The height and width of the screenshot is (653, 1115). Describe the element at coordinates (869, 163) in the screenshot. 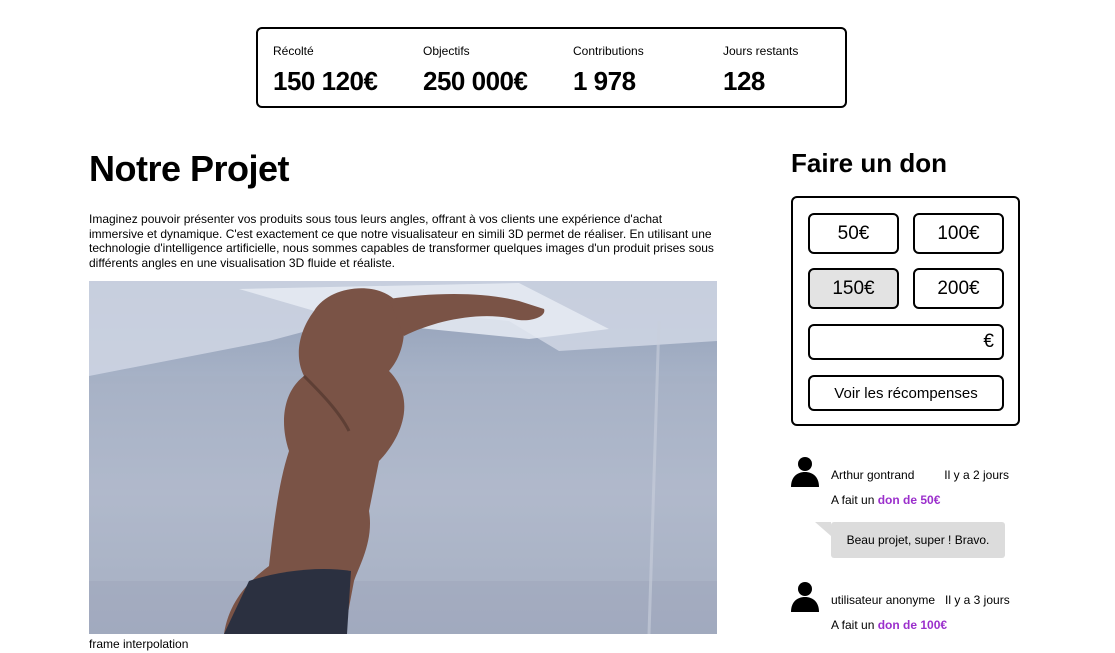

I see `donation-title: Faire un don` at that location.